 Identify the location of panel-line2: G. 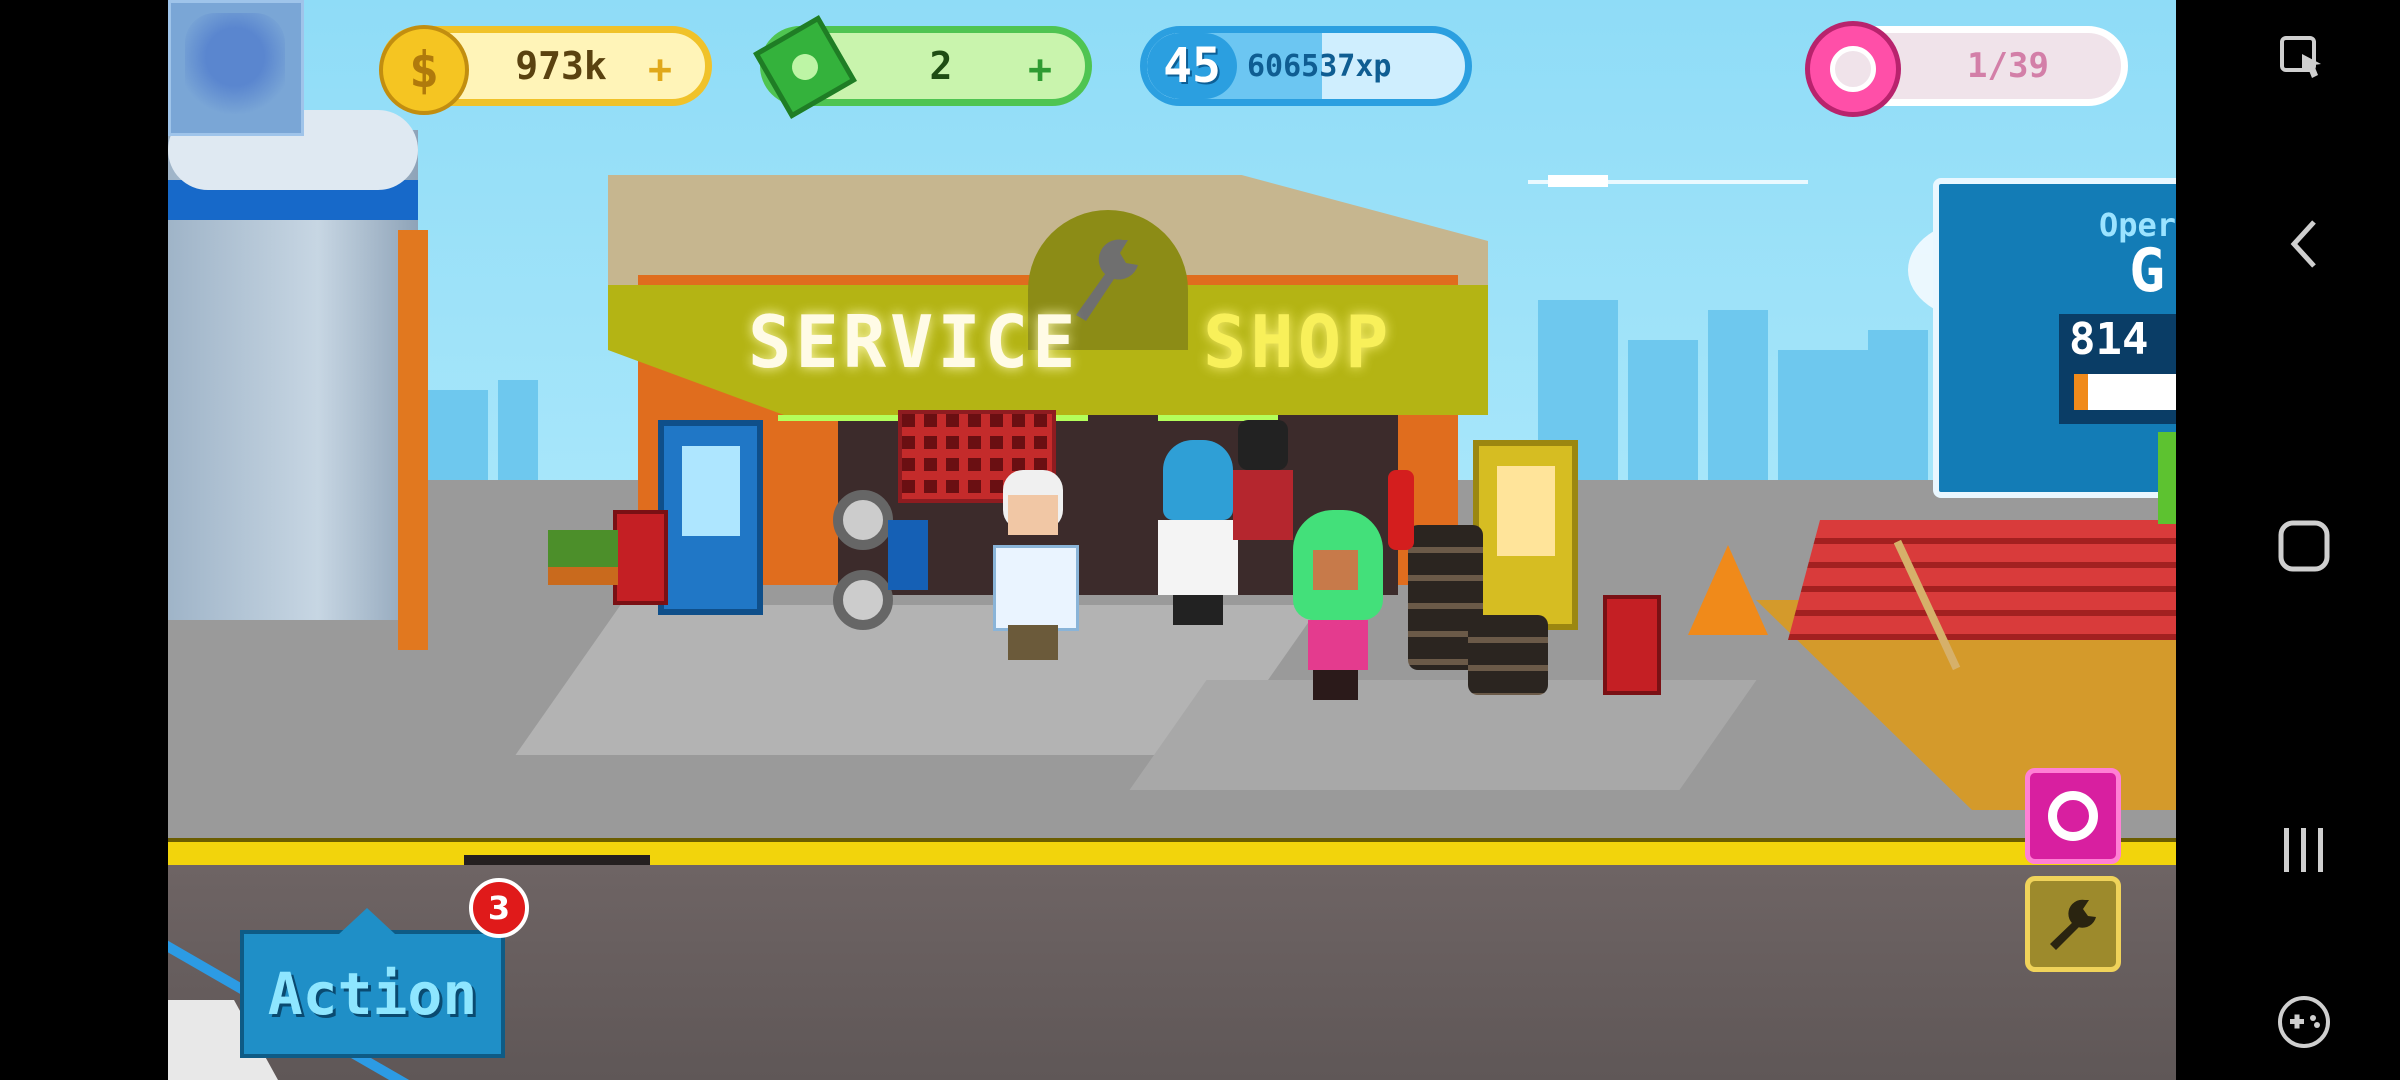
(2147, 271).